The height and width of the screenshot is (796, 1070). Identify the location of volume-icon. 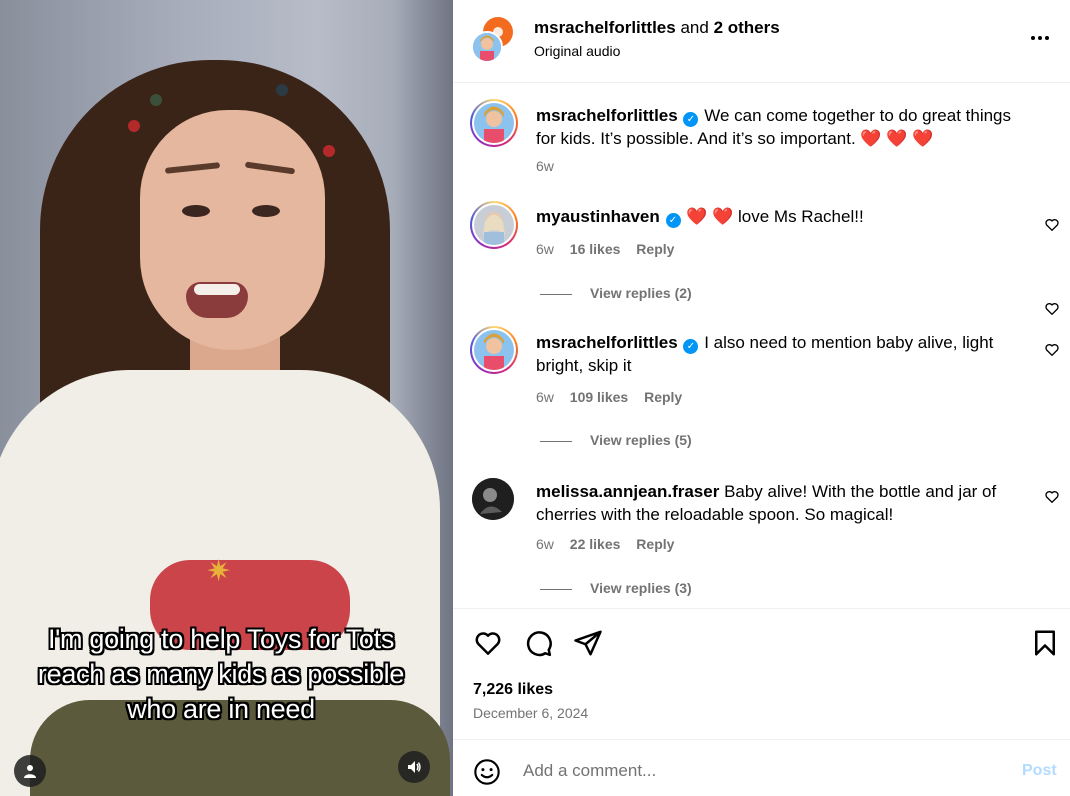
(414, 767).